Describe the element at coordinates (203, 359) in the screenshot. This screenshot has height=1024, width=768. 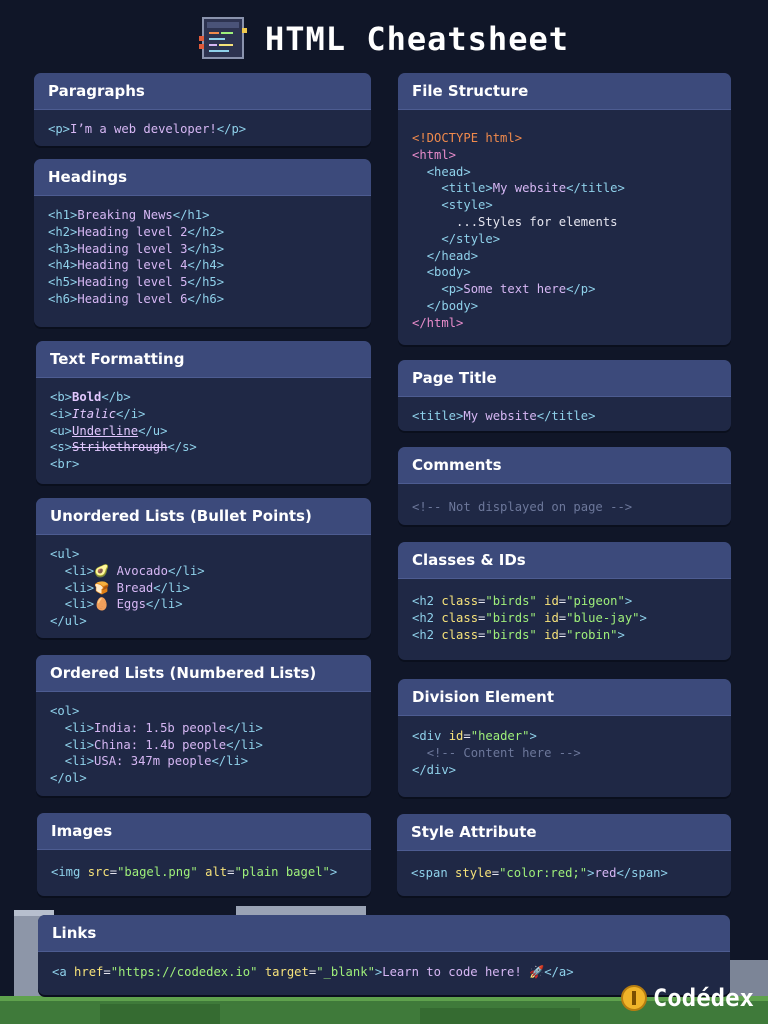
I see `card-title: Text Formatting` at that location.